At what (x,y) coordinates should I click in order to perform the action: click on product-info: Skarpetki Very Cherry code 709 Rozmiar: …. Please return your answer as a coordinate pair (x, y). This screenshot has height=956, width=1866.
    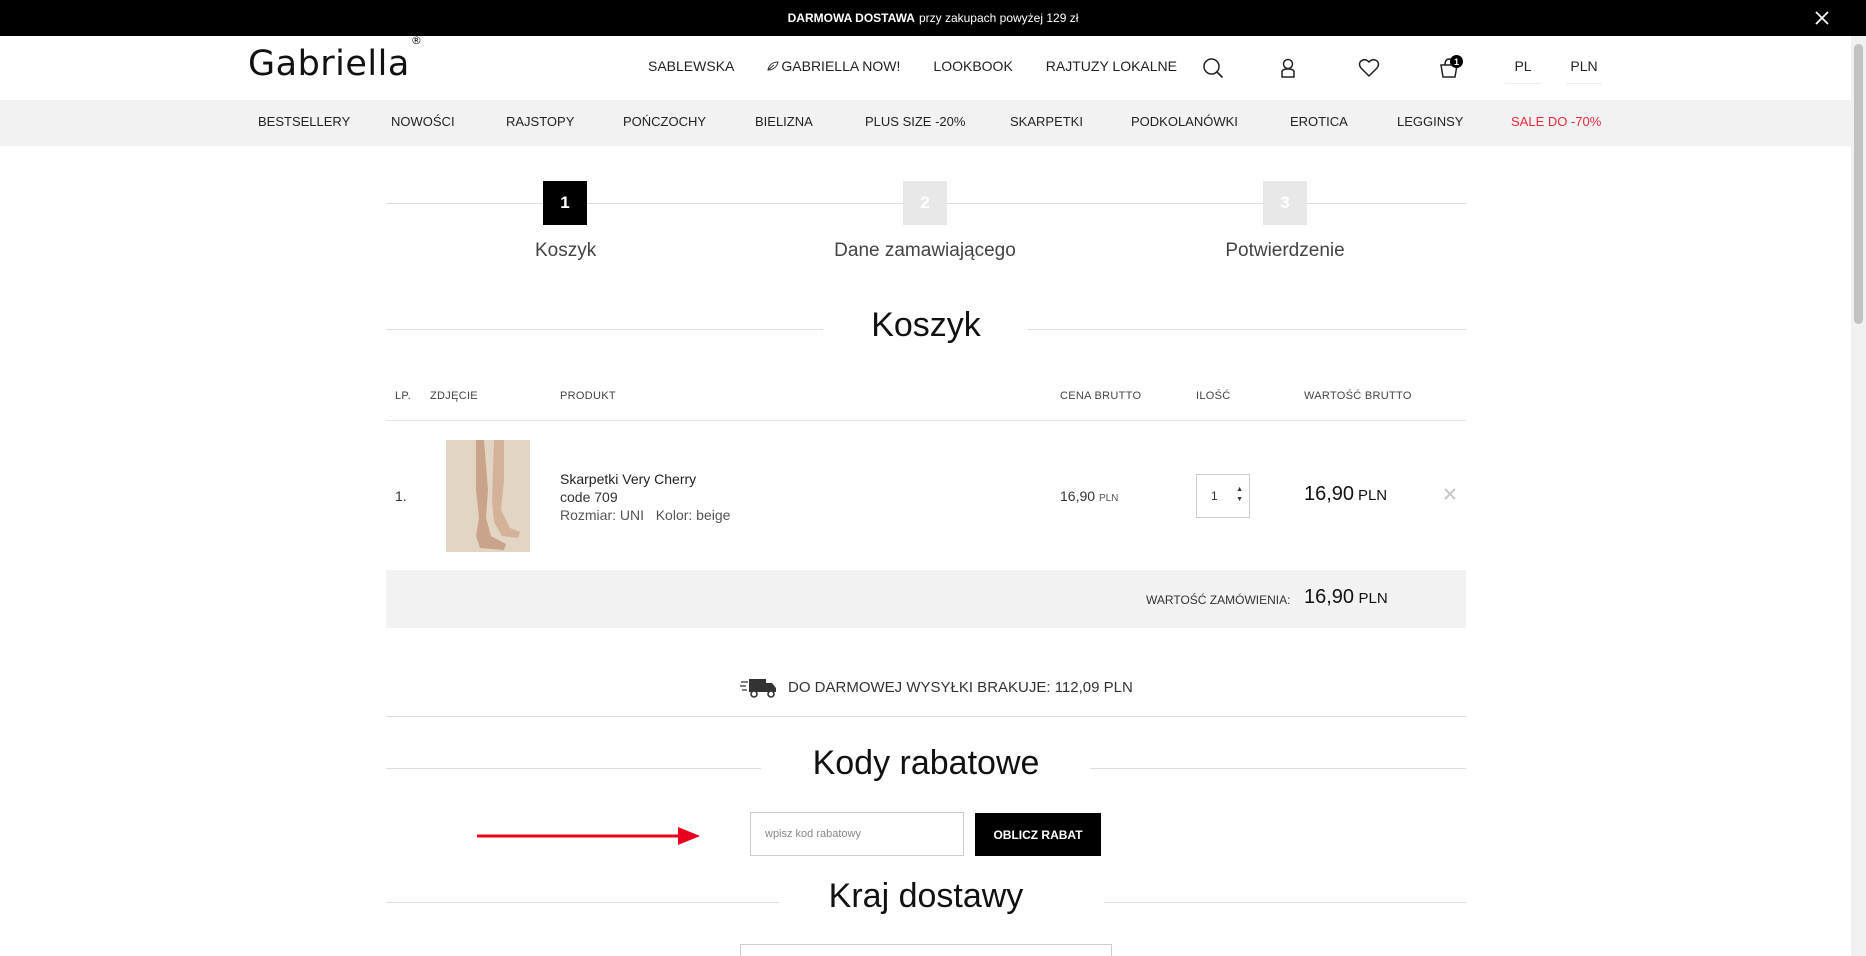
    Looking at the image, I should click on (645, 497).